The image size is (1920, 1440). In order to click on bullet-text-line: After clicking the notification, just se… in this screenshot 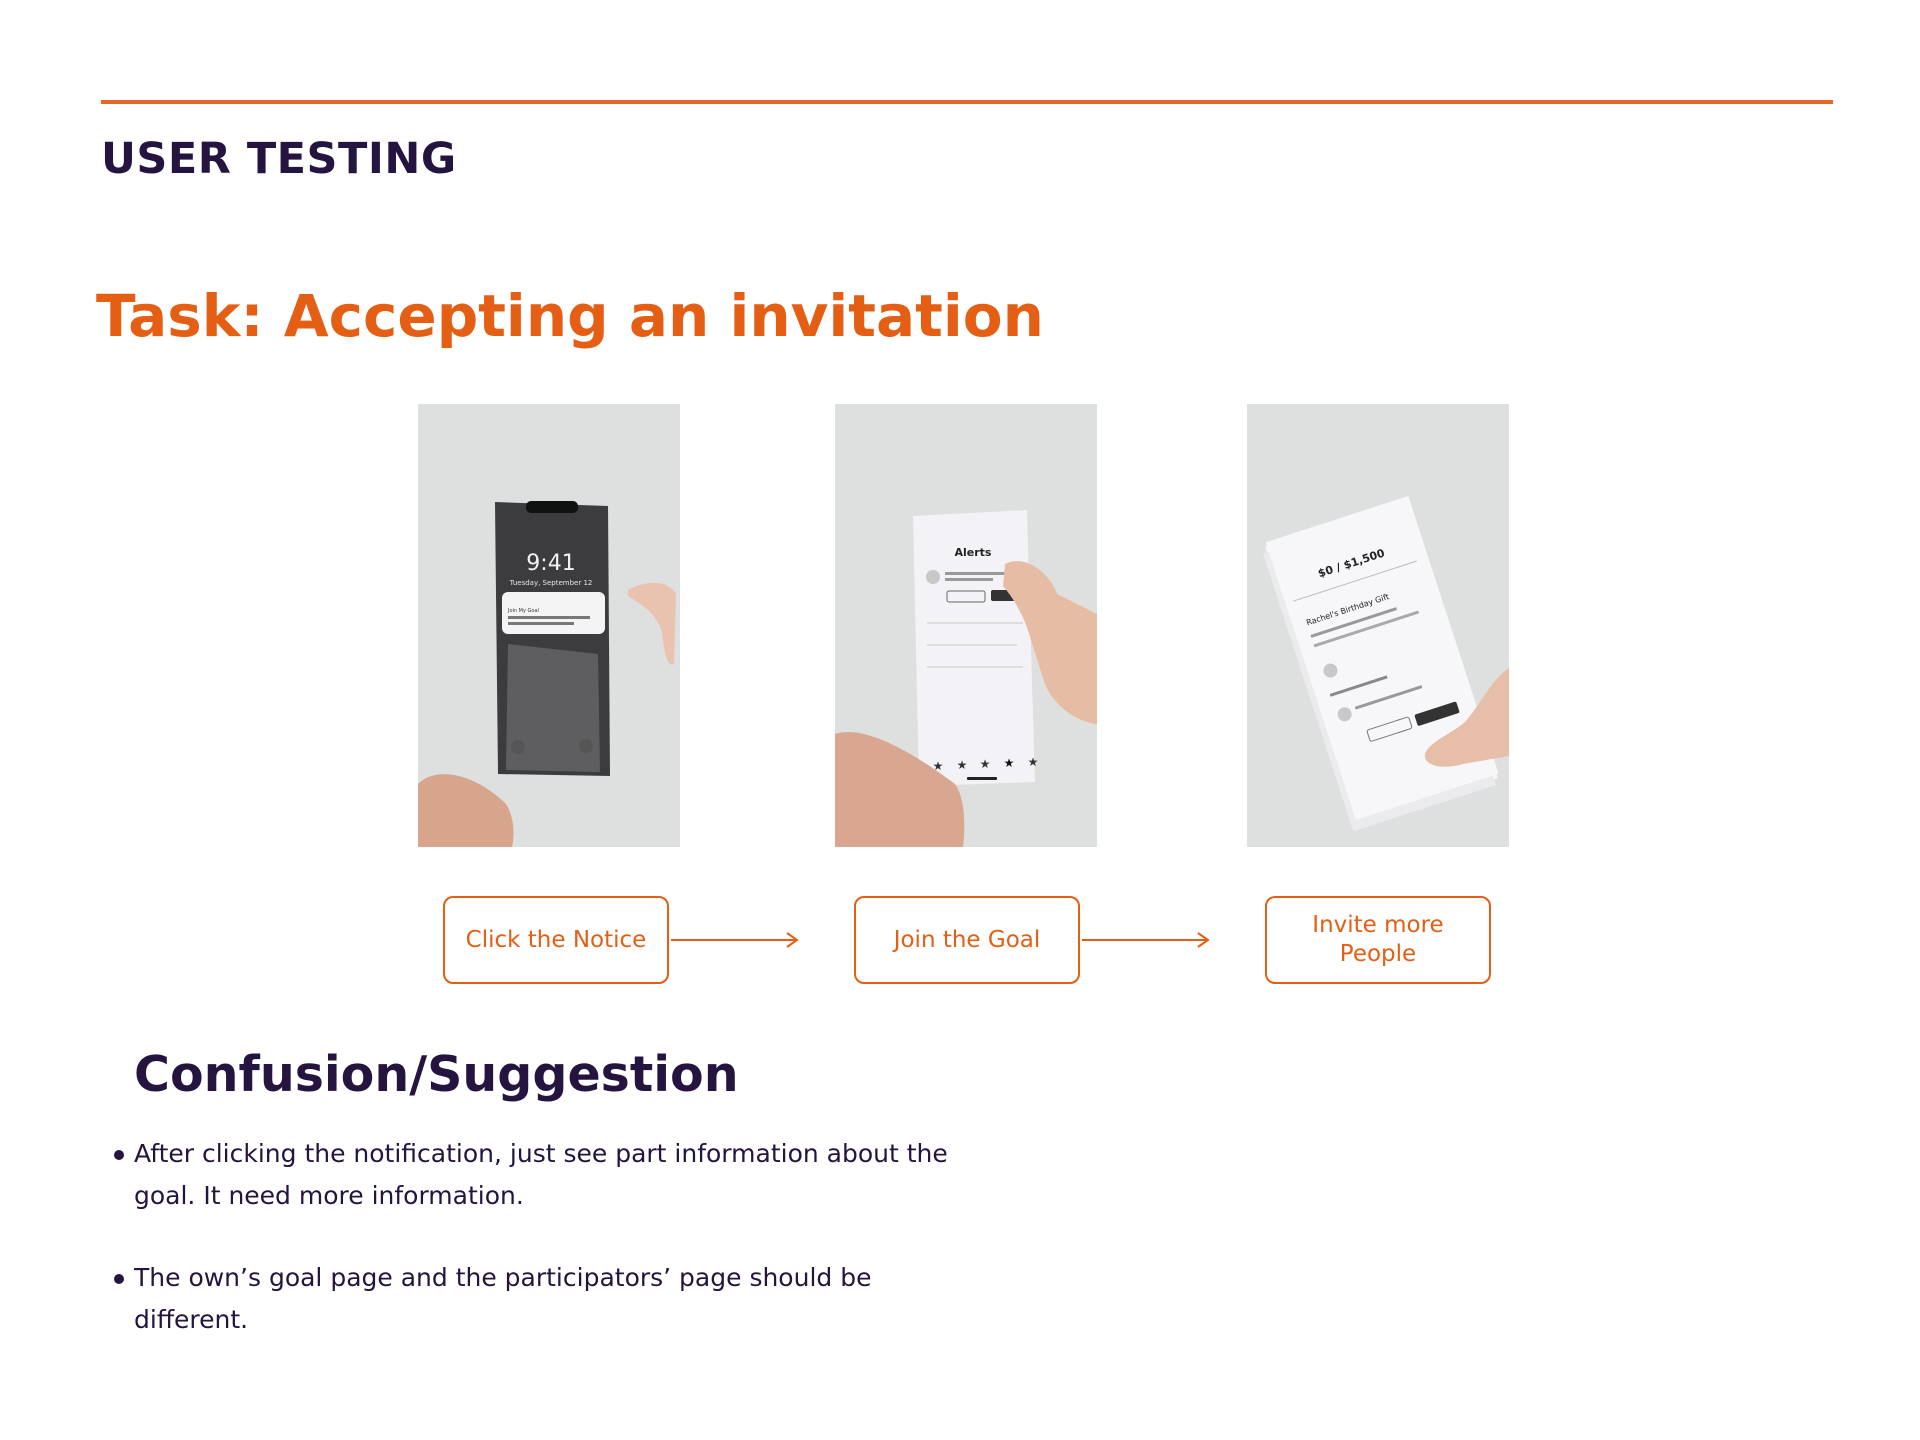, I will do `click(541, 1153)`.